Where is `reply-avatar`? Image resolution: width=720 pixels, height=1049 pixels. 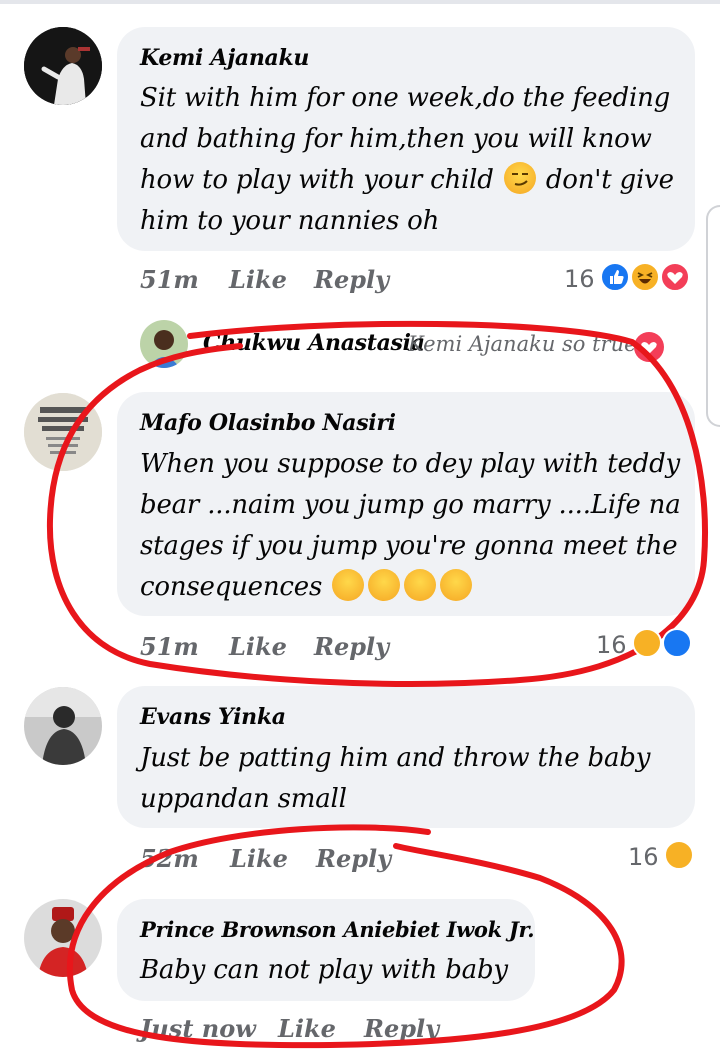 reply-avatar is located at coordinates (164, 344).